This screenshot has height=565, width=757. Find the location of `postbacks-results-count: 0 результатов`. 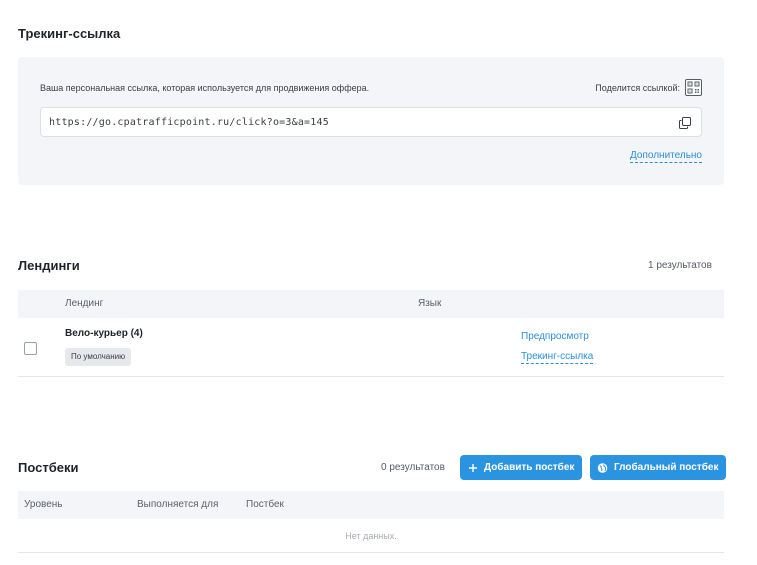

postbacks-results-count: 0 результатов is located at coordinates (413, 467).